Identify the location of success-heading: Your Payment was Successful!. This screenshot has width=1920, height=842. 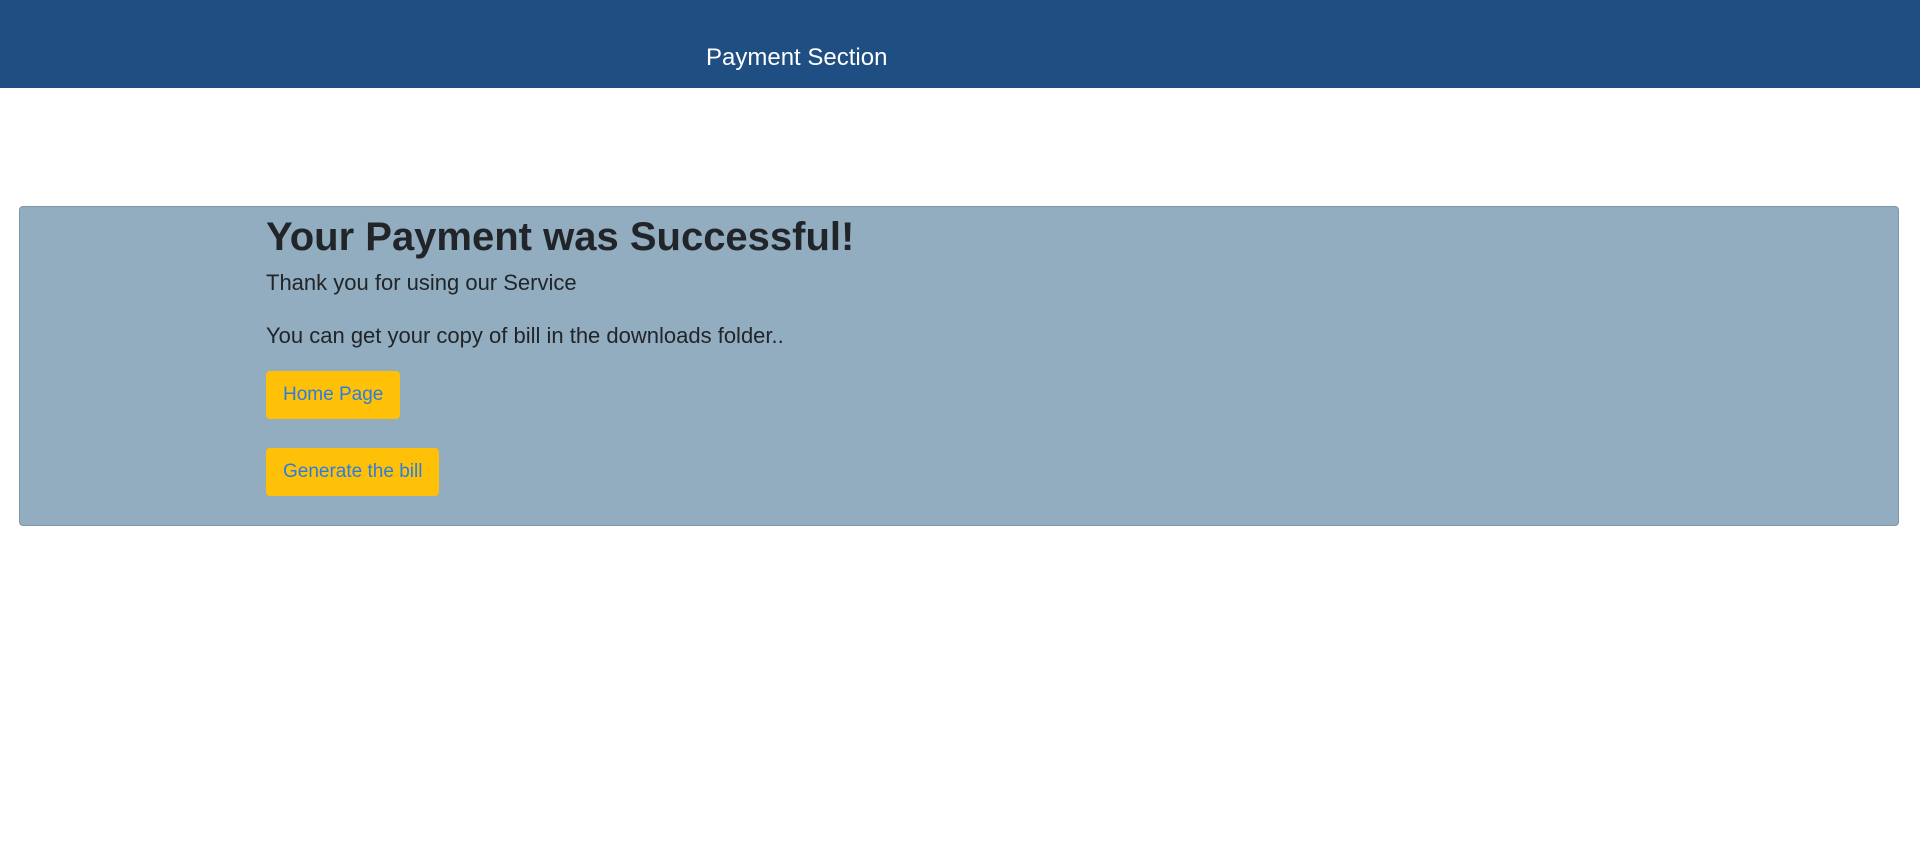
(560, 237).